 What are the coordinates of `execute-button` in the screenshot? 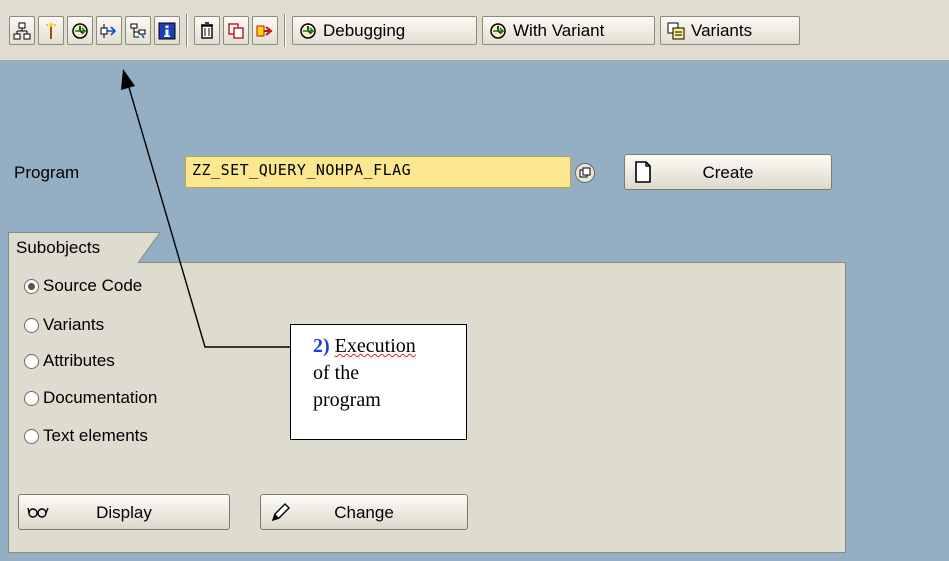 It's located at (80, 30).